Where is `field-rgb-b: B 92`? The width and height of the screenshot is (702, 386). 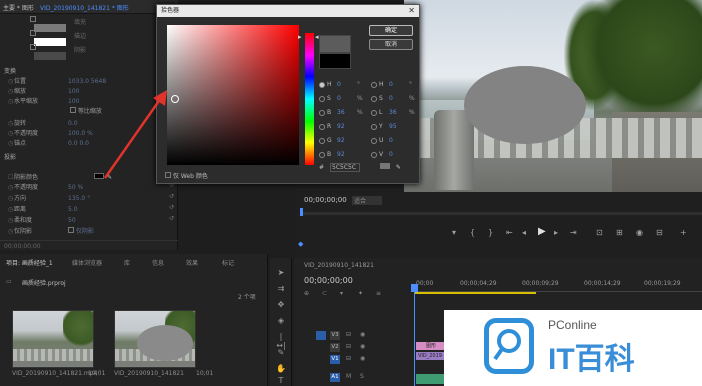 field-rgb-b: B 92 is located at coordinates (349, 156).